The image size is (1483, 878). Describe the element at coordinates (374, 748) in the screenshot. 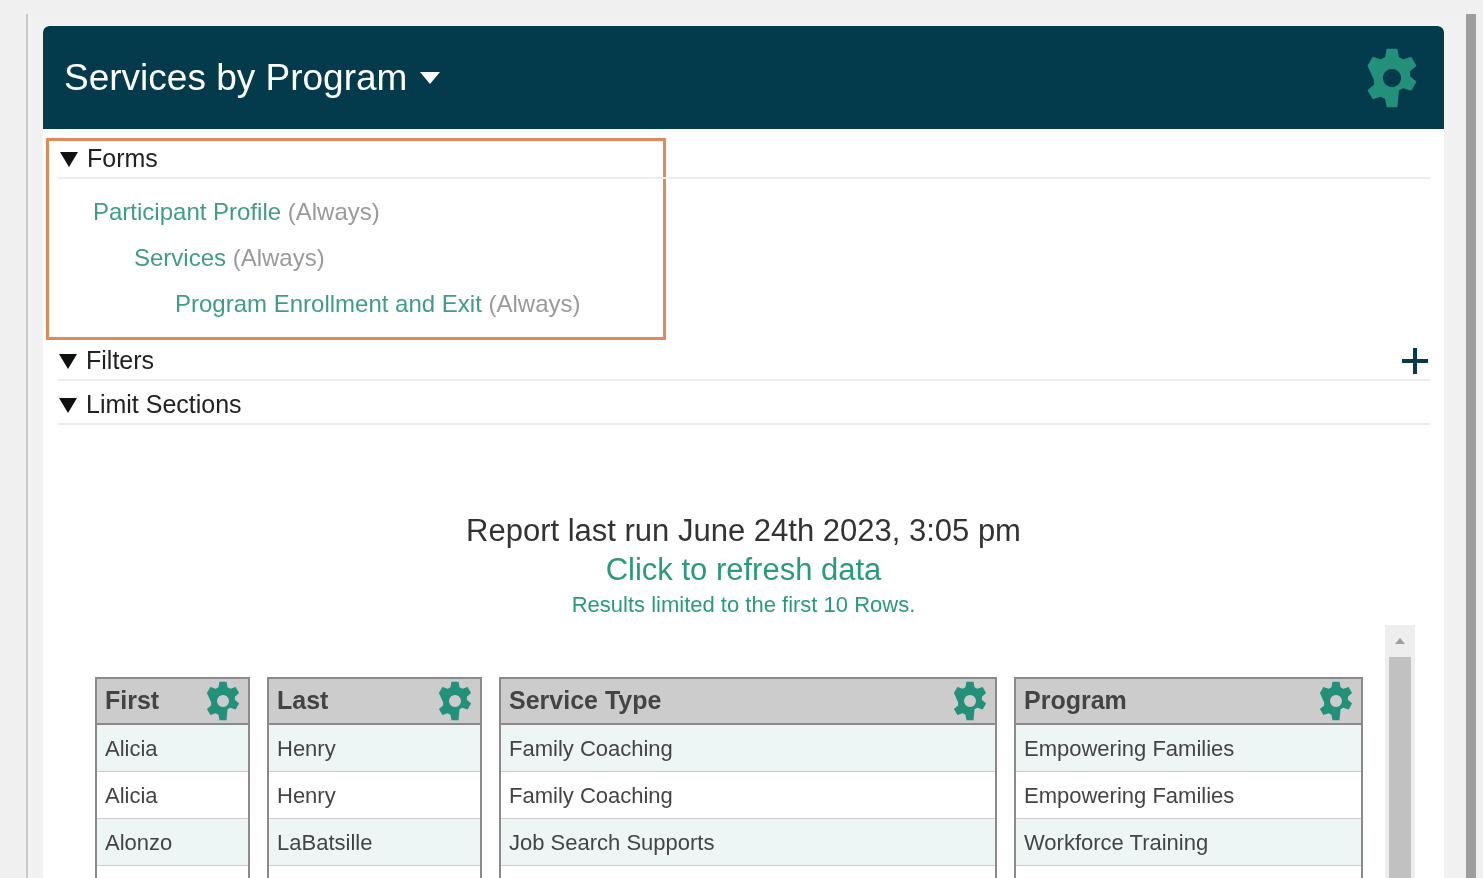

I see `table-cell: Henry` at that location.